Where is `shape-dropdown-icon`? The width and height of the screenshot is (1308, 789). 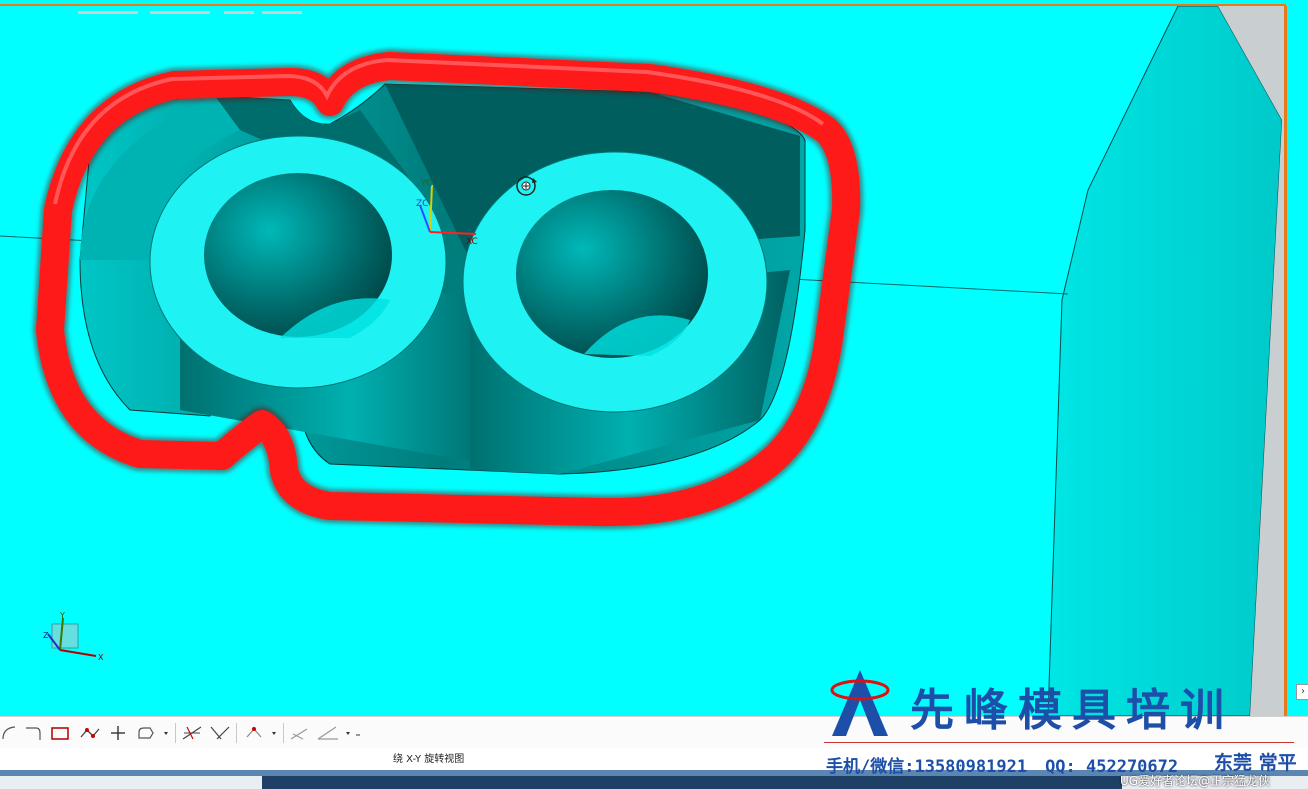
shape-dropdown-icon is located at coordinates (153, 733).